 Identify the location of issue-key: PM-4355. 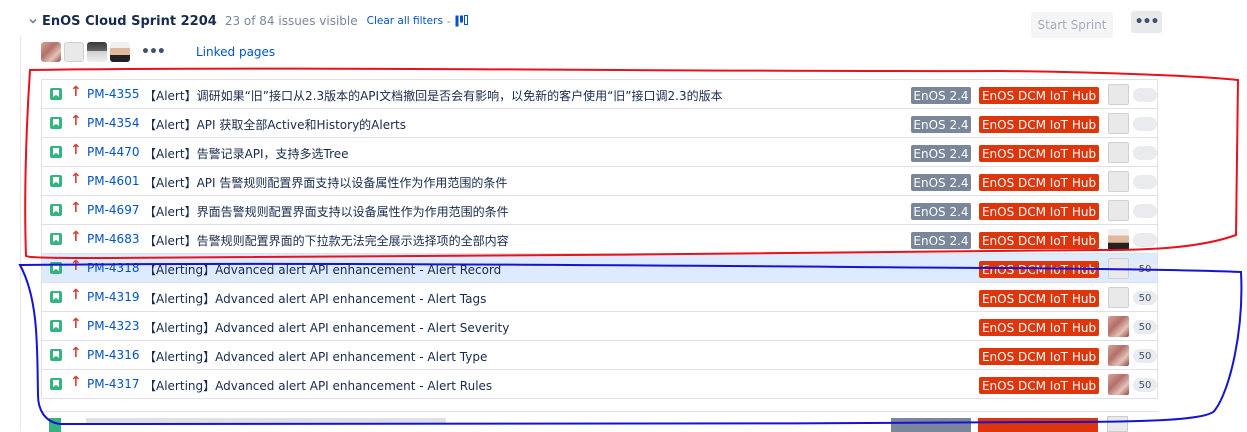
(113, 94).